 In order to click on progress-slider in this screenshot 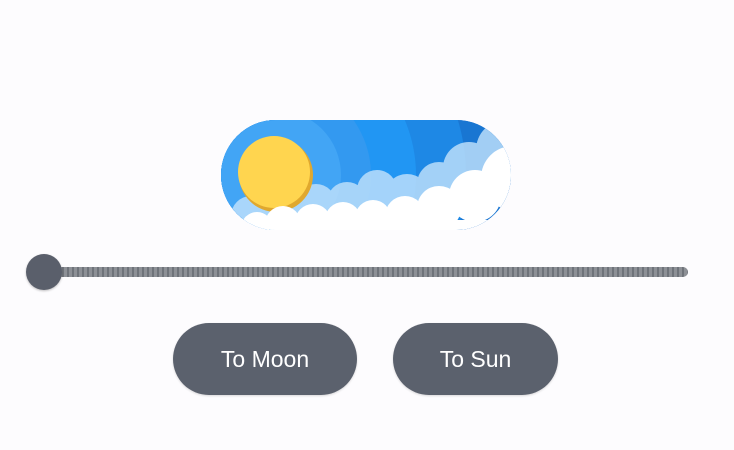, I will do `click(358, 272)`.